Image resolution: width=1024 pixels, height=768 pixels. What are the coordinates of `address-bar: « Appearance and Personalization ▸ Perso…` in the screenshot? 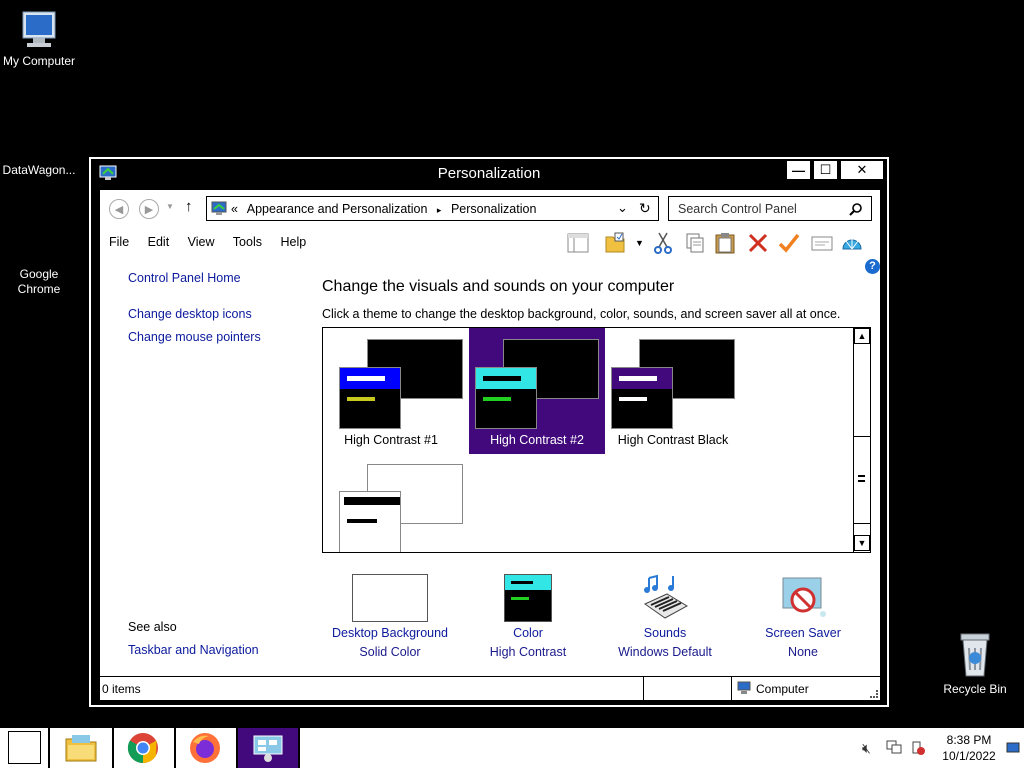 It's located at (432, 208).